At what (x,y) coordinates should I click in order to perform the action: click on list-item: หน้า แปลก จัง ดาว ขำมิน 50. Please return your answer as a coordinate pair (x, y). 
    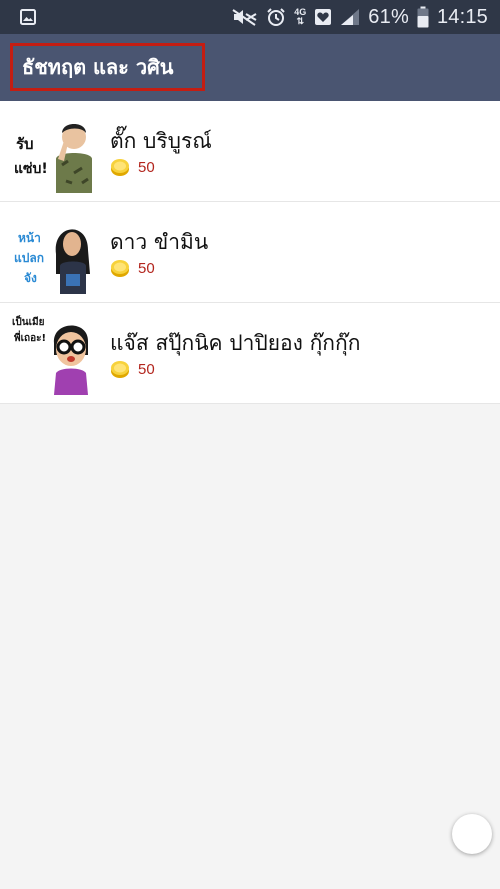
    Looking at the image, I should click on (250, 252).